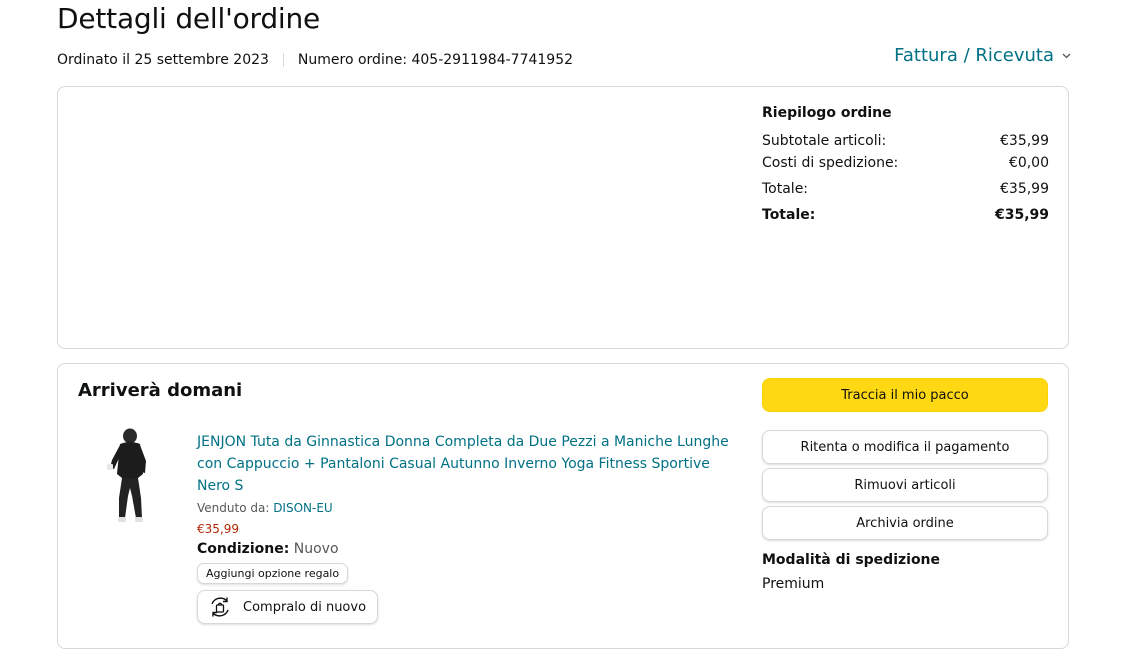  I want to click on add-gift-option-button: Aggiungi opzione regalo, so click(273, 573).